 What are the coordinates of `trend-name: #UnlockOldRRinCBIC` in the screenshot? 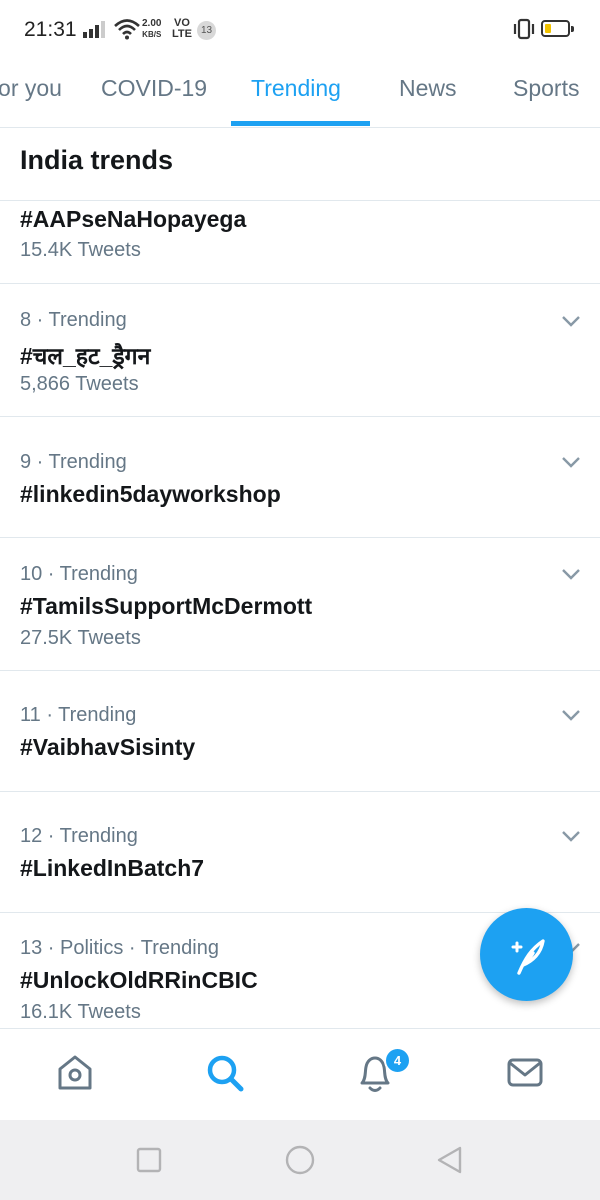 It's located at (139, 980).